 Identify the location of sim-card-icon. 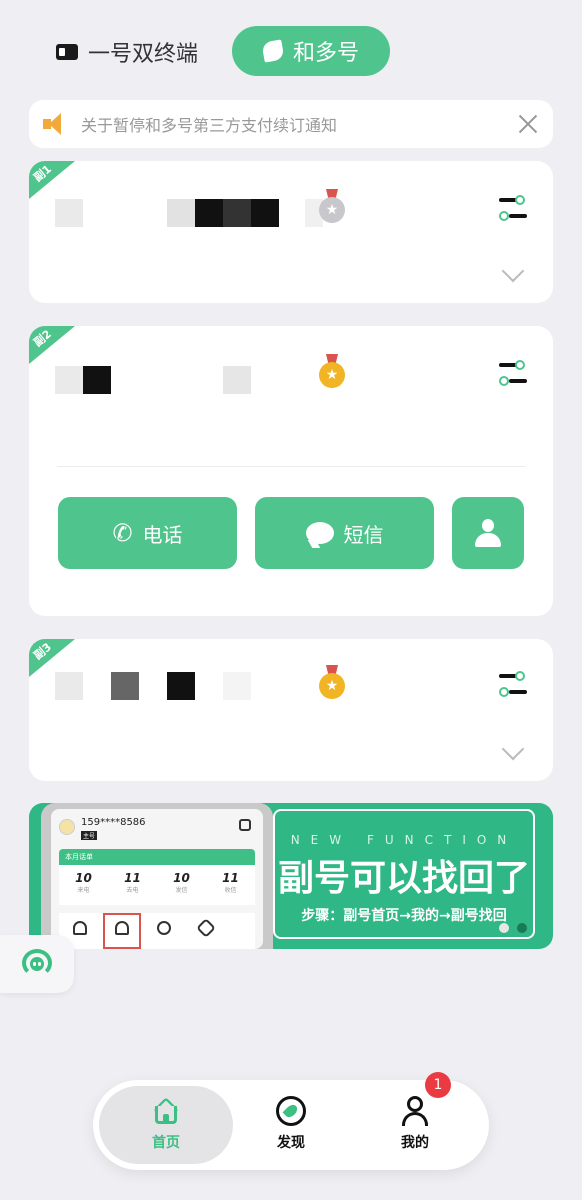
(67, 52).